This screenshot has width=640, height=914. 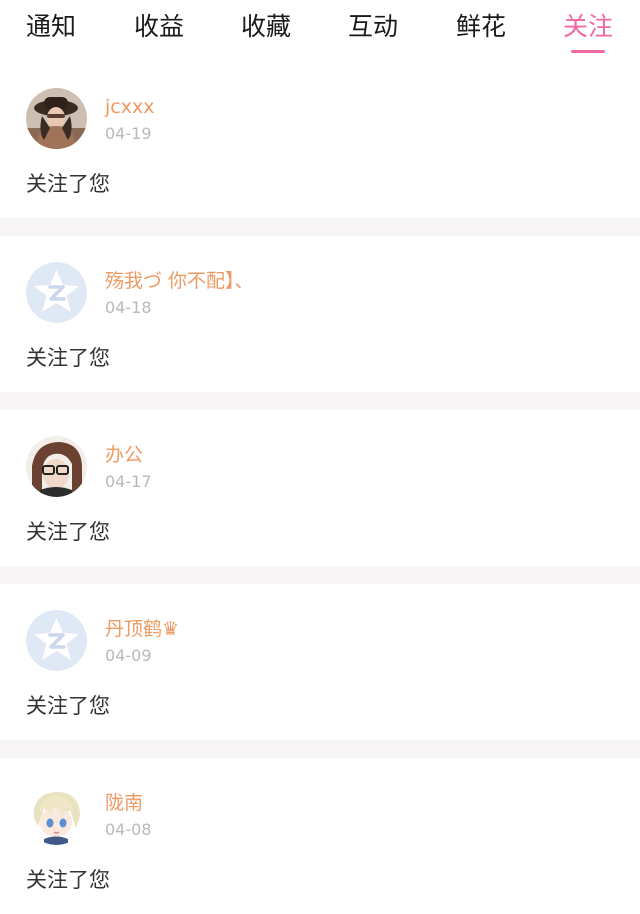 I want to click on tab-follows: 关注, so click(x=588, y=30).